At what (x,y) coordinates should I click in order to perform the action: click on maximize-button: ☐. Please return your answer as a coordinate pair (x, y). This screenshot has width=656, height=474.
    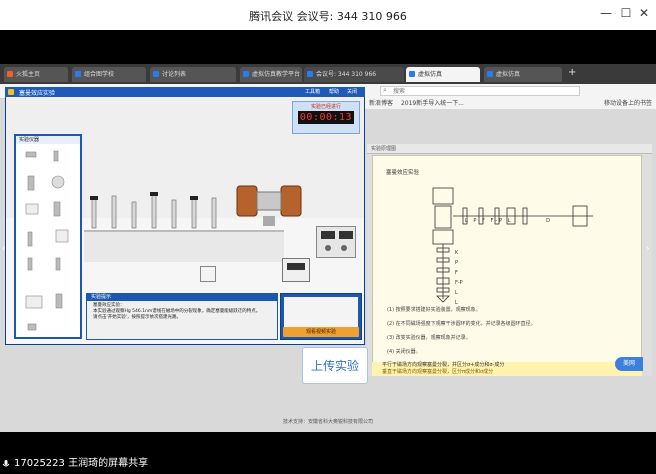
    Looking at the image, I should click on (626, 13).